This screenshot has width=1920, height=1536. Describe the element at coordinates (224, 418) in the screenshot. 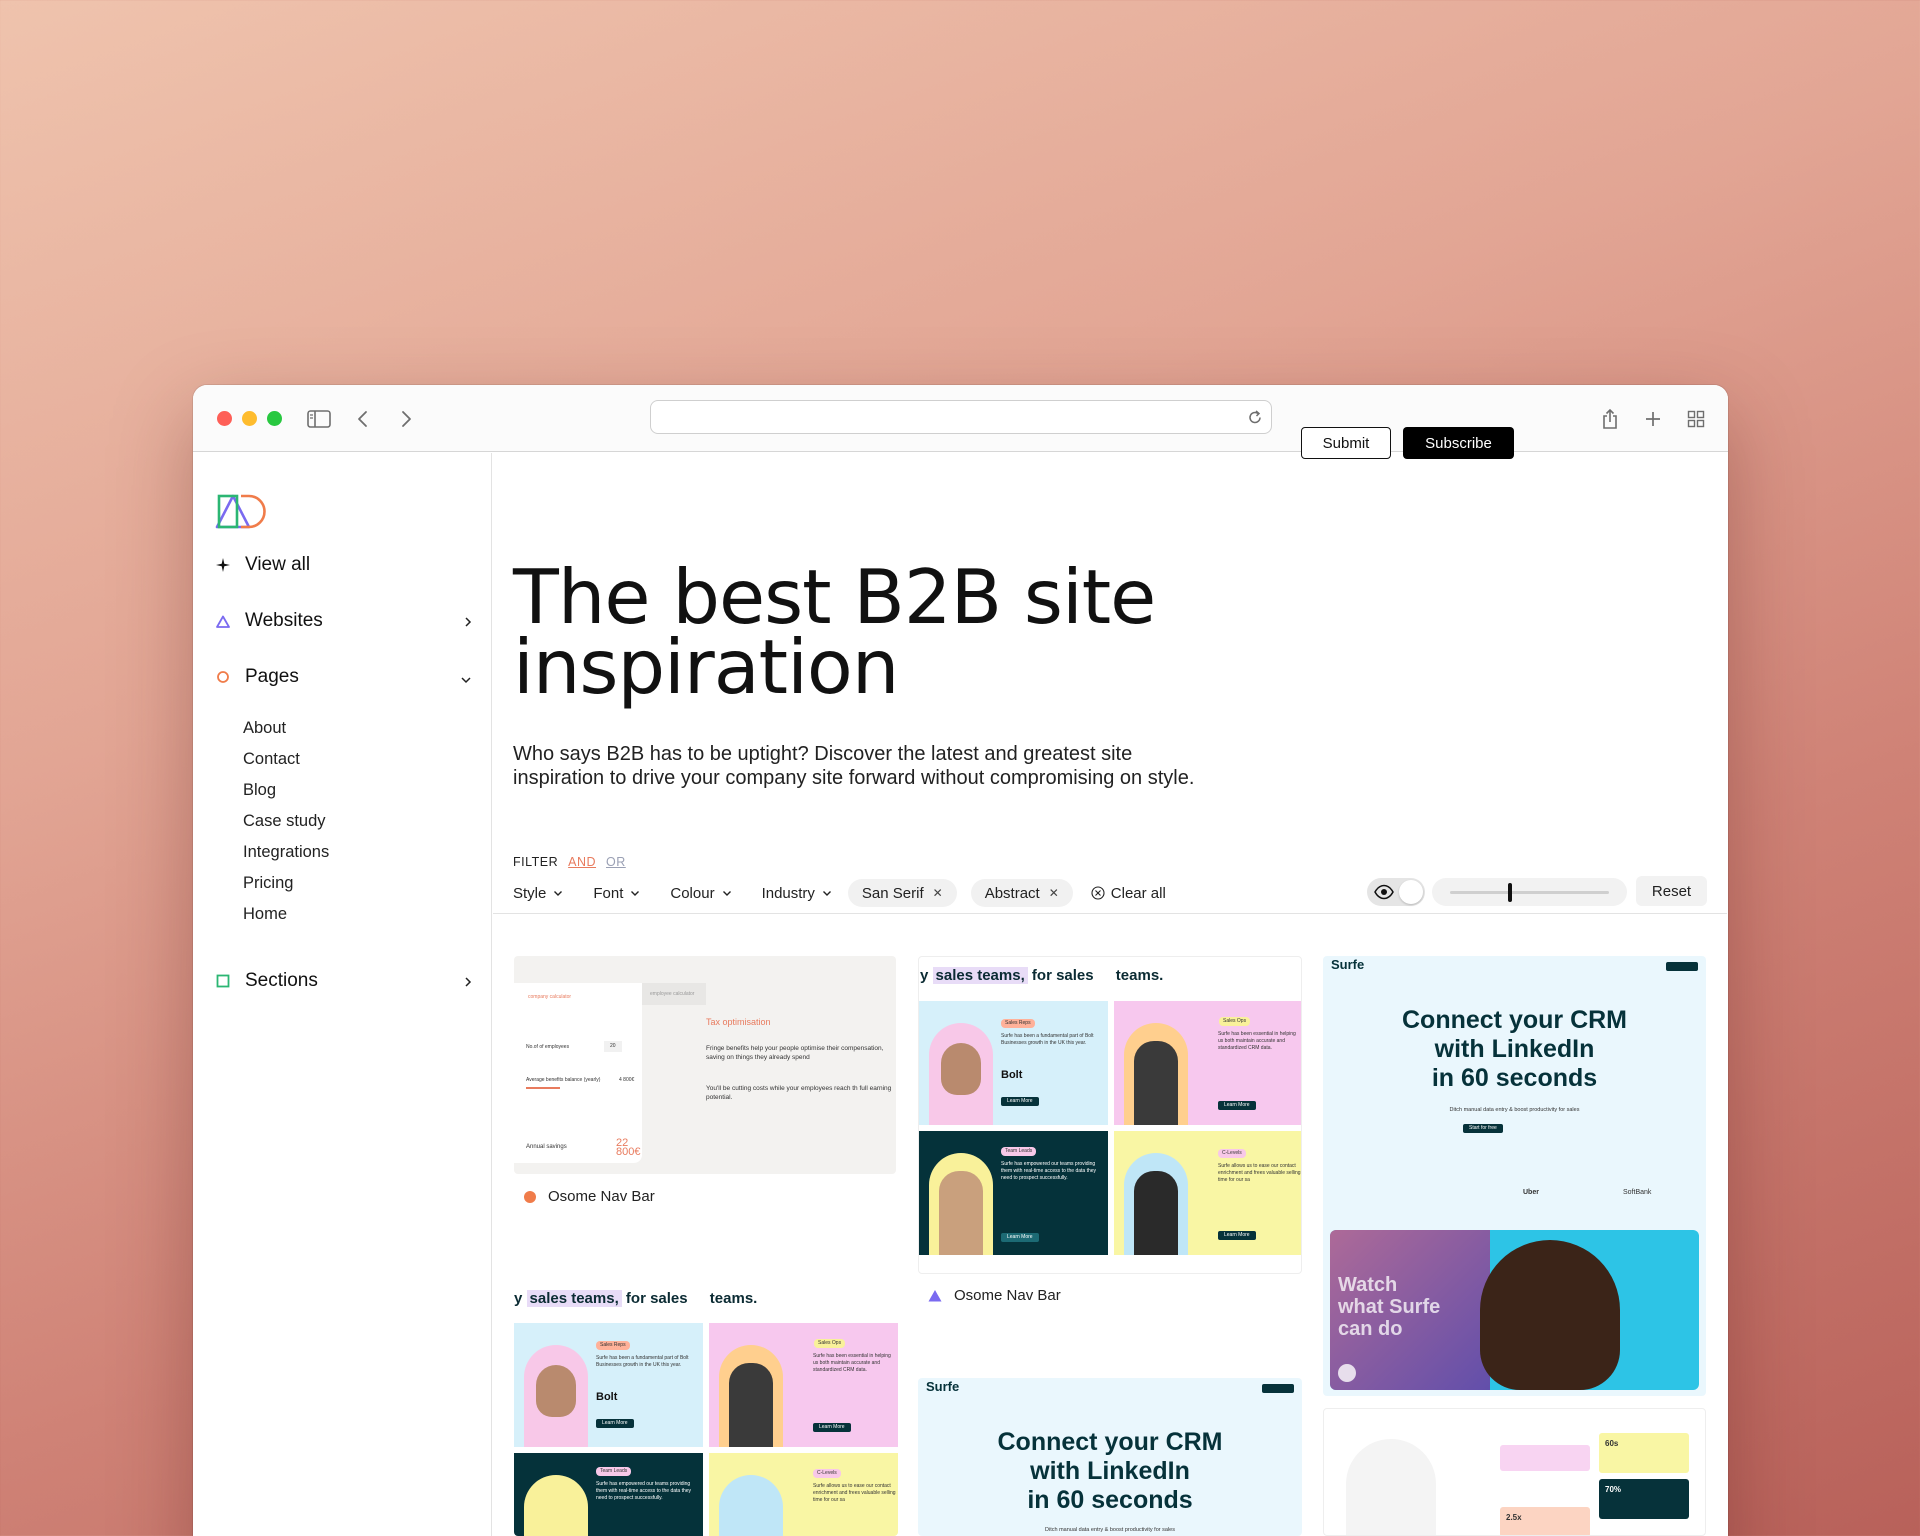

I see `close-window-button` at that location.